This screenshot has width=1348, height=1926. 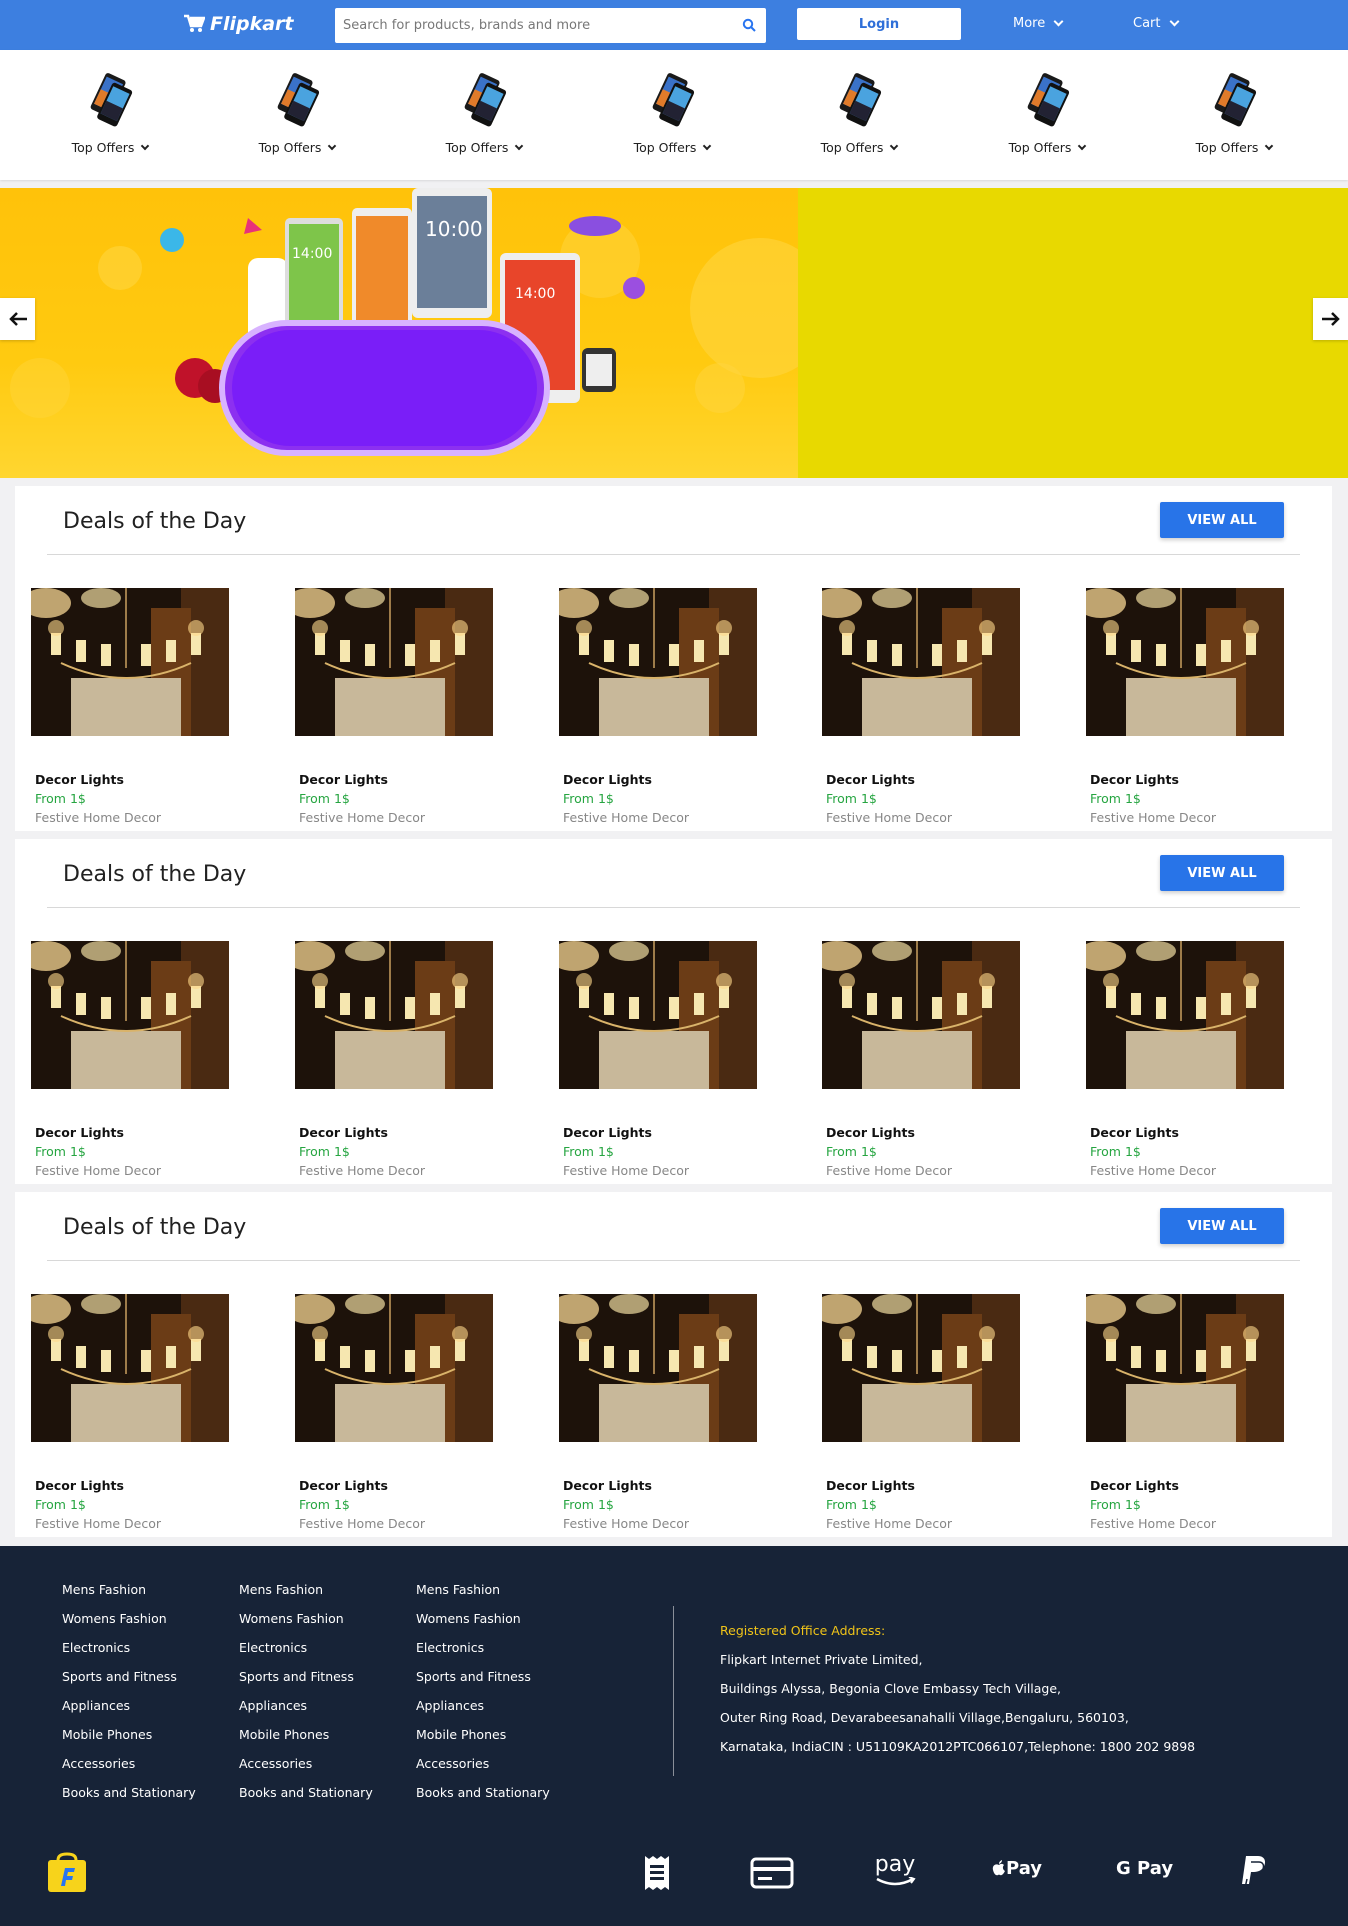 I want to click on banner-slide: 14:00 10:00 14:00, so click(x=415, y=333).